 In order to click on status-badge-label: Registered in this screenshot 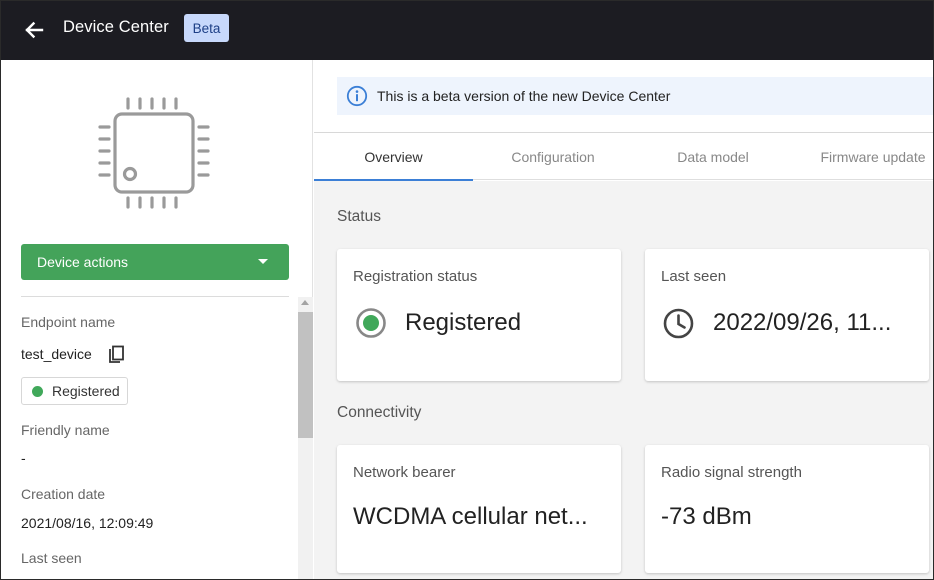, I will do `click(86, 391)`.